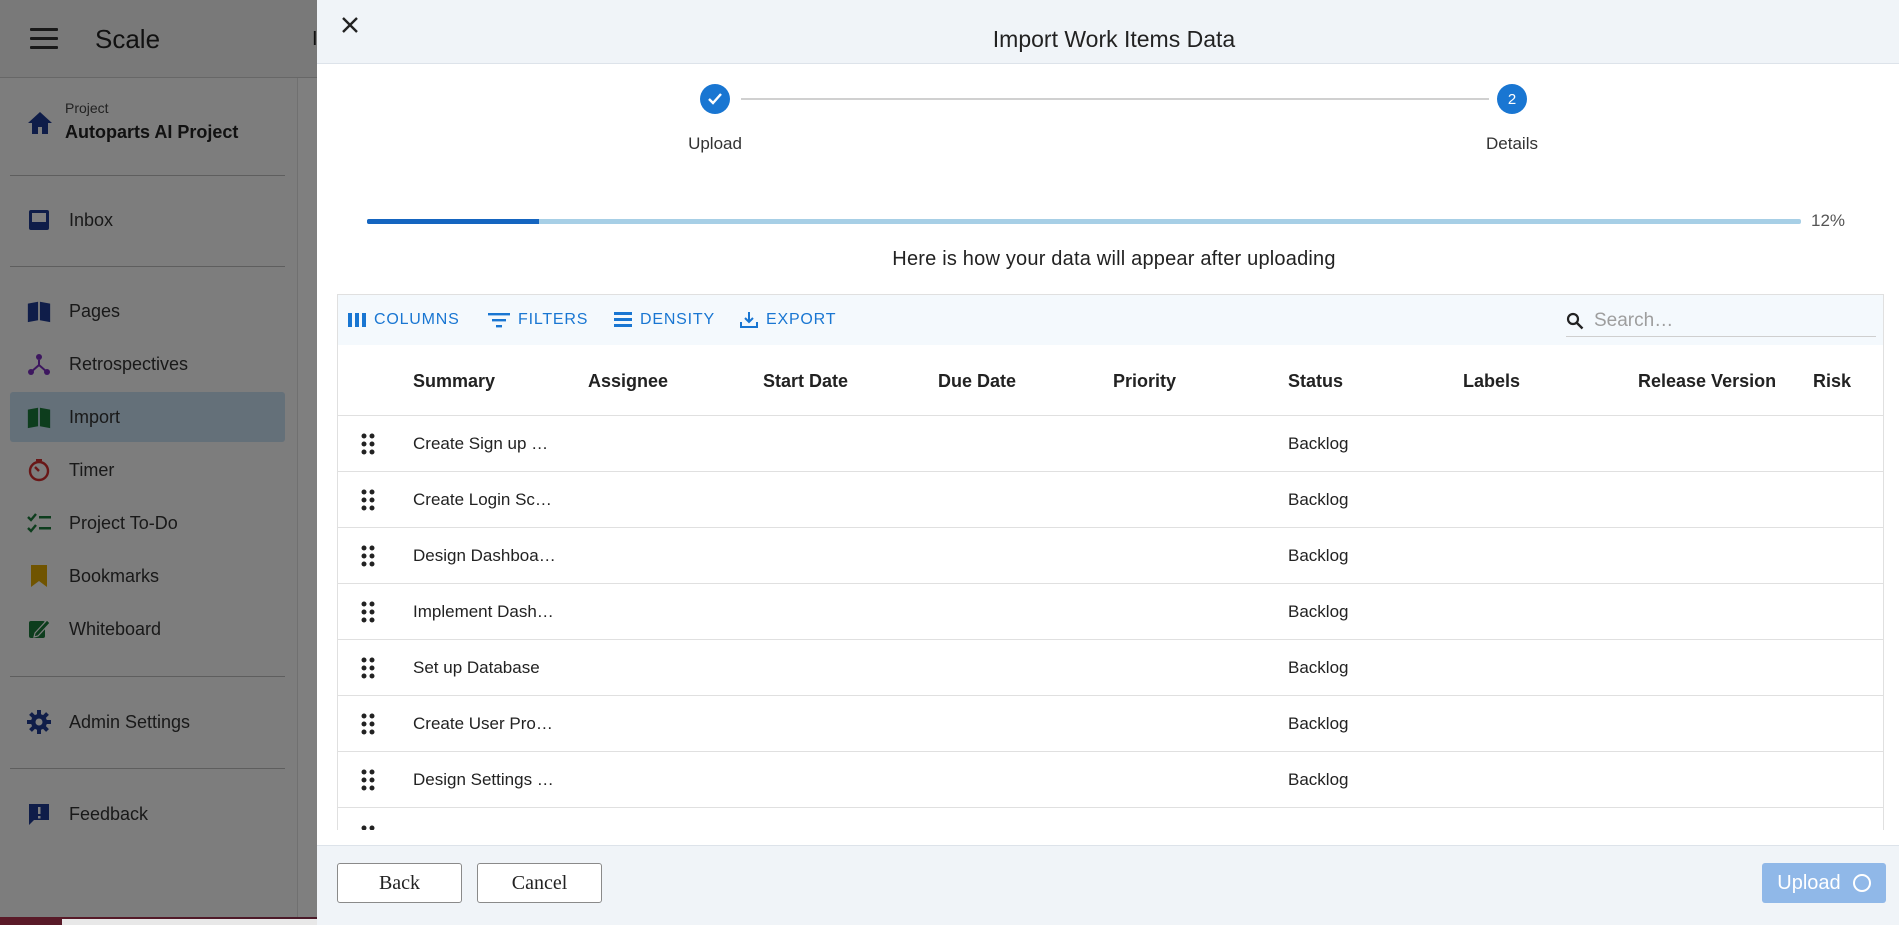 This screenshot has height=925, width=1899. What do you see at coordinates (399, 883) in the screenshot?
I see `back-button: Back` at bounding box center [399, 883].